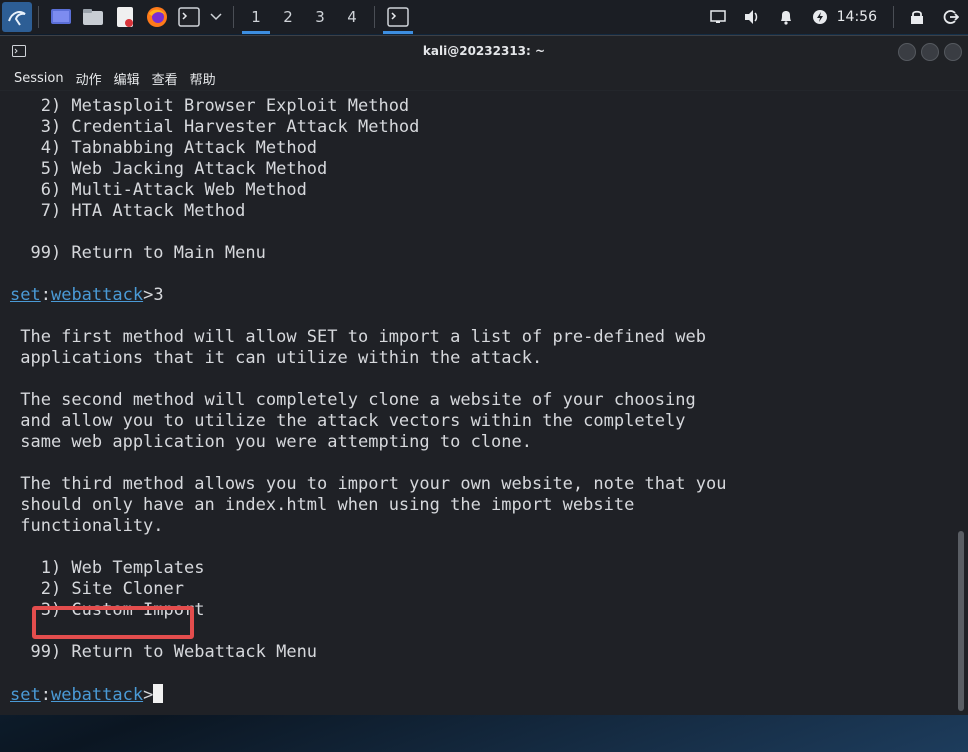  What do you see at coordinates (477, 295) in the screenshot?
I see `prompt-line: set:webattack>3` at bounding box center [477, 295].